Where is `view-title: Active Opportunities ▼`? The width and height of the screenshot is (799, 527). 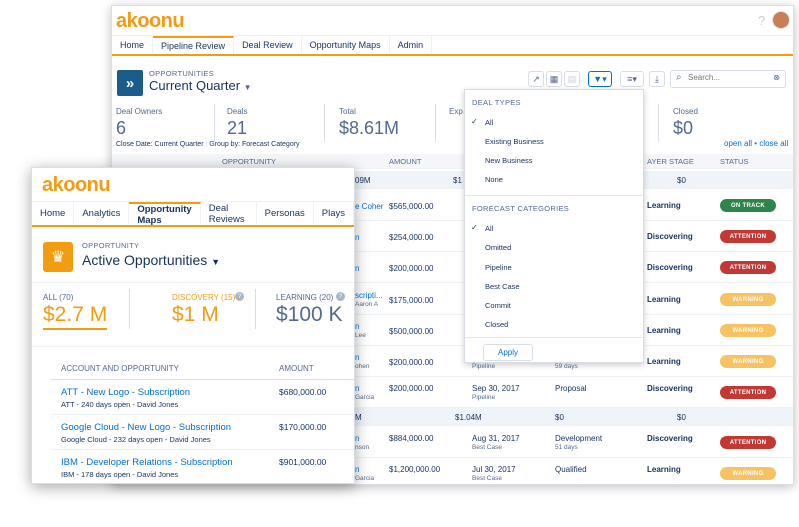 view-title: Active Opportunities ▼ is located at coordinates (151, 260).